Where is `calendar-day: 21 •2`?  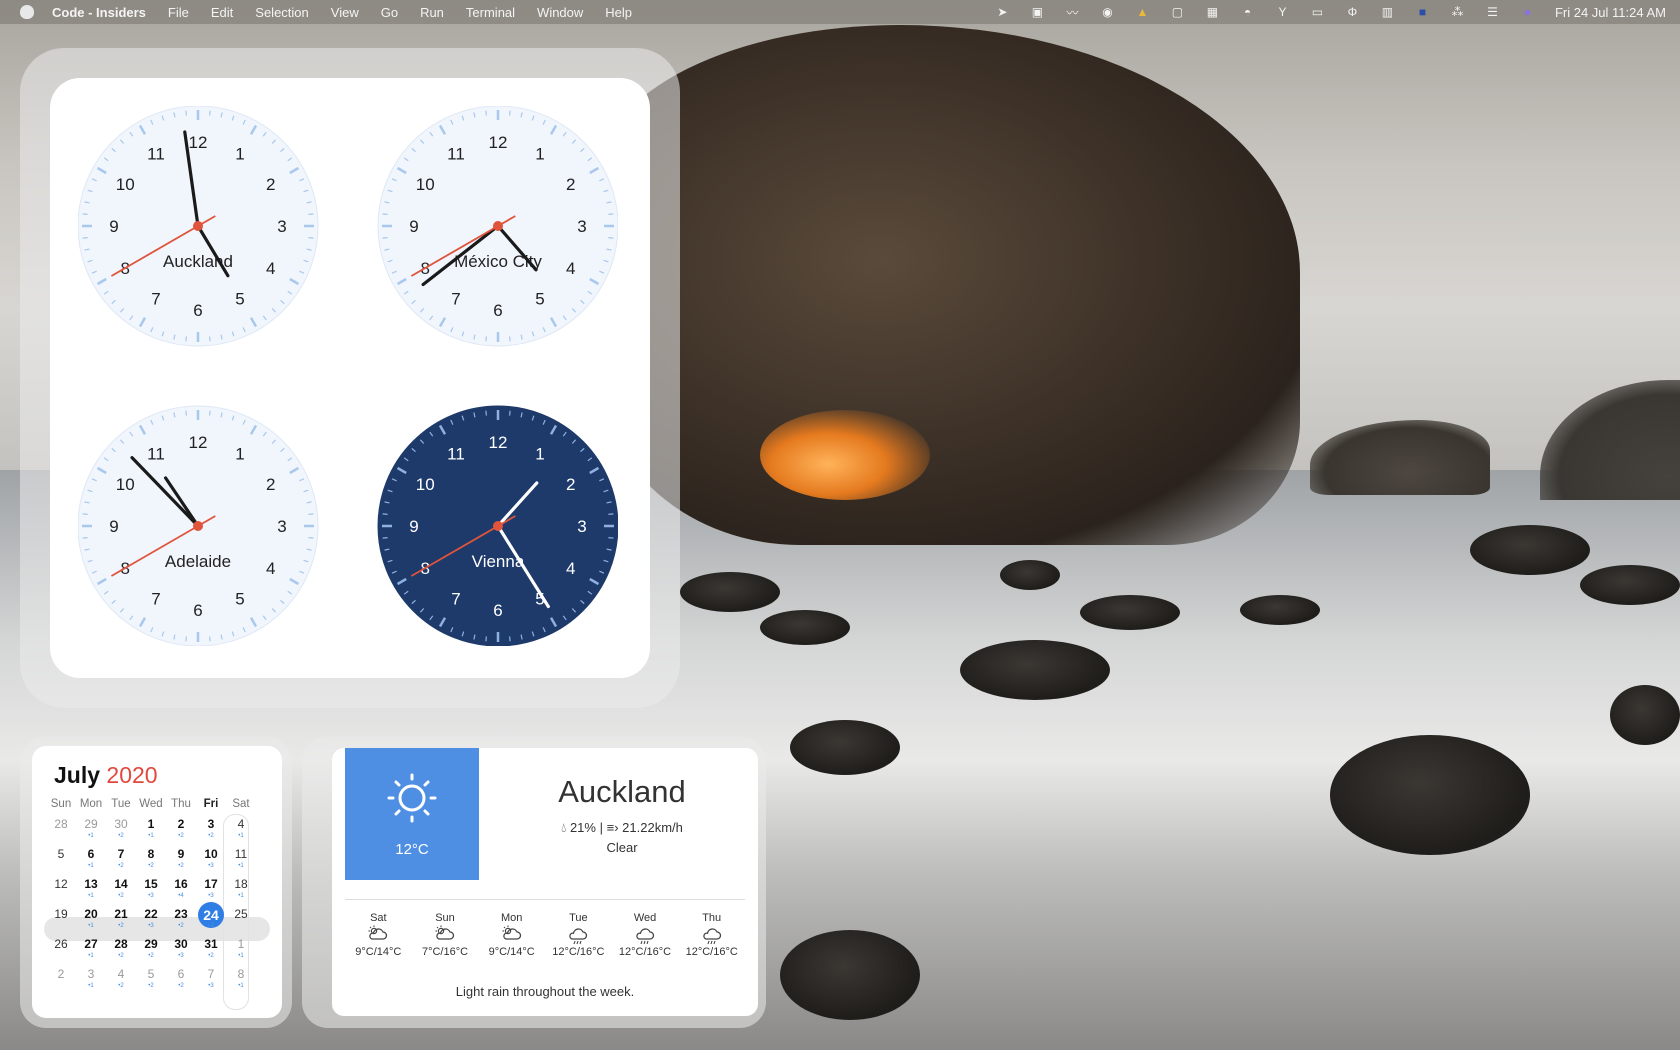 calendar-day: 21 •2 is located at coordinates (121, 915).